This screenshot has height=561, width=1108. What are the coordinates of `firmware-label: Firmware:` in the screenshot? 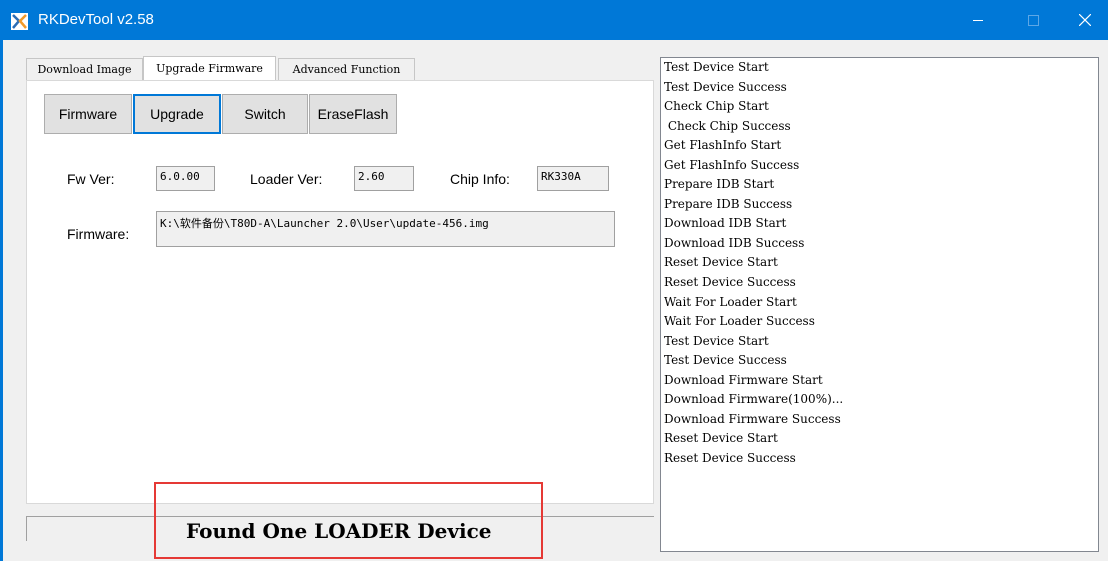 It's located at (98, 234).